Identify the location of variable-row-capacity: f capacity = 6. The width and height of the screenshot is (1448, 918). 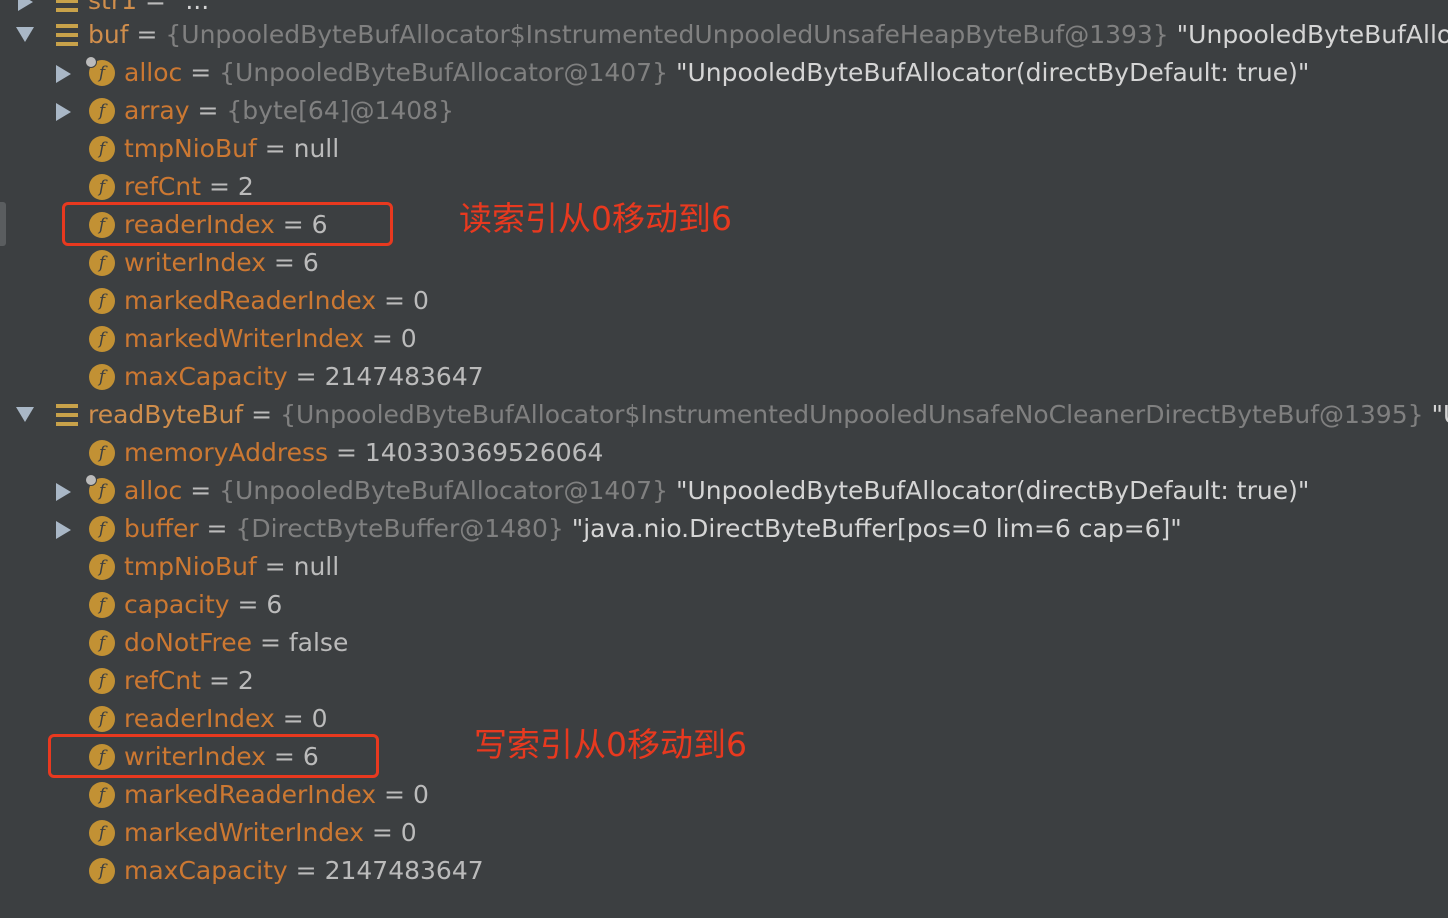
(724, 605).